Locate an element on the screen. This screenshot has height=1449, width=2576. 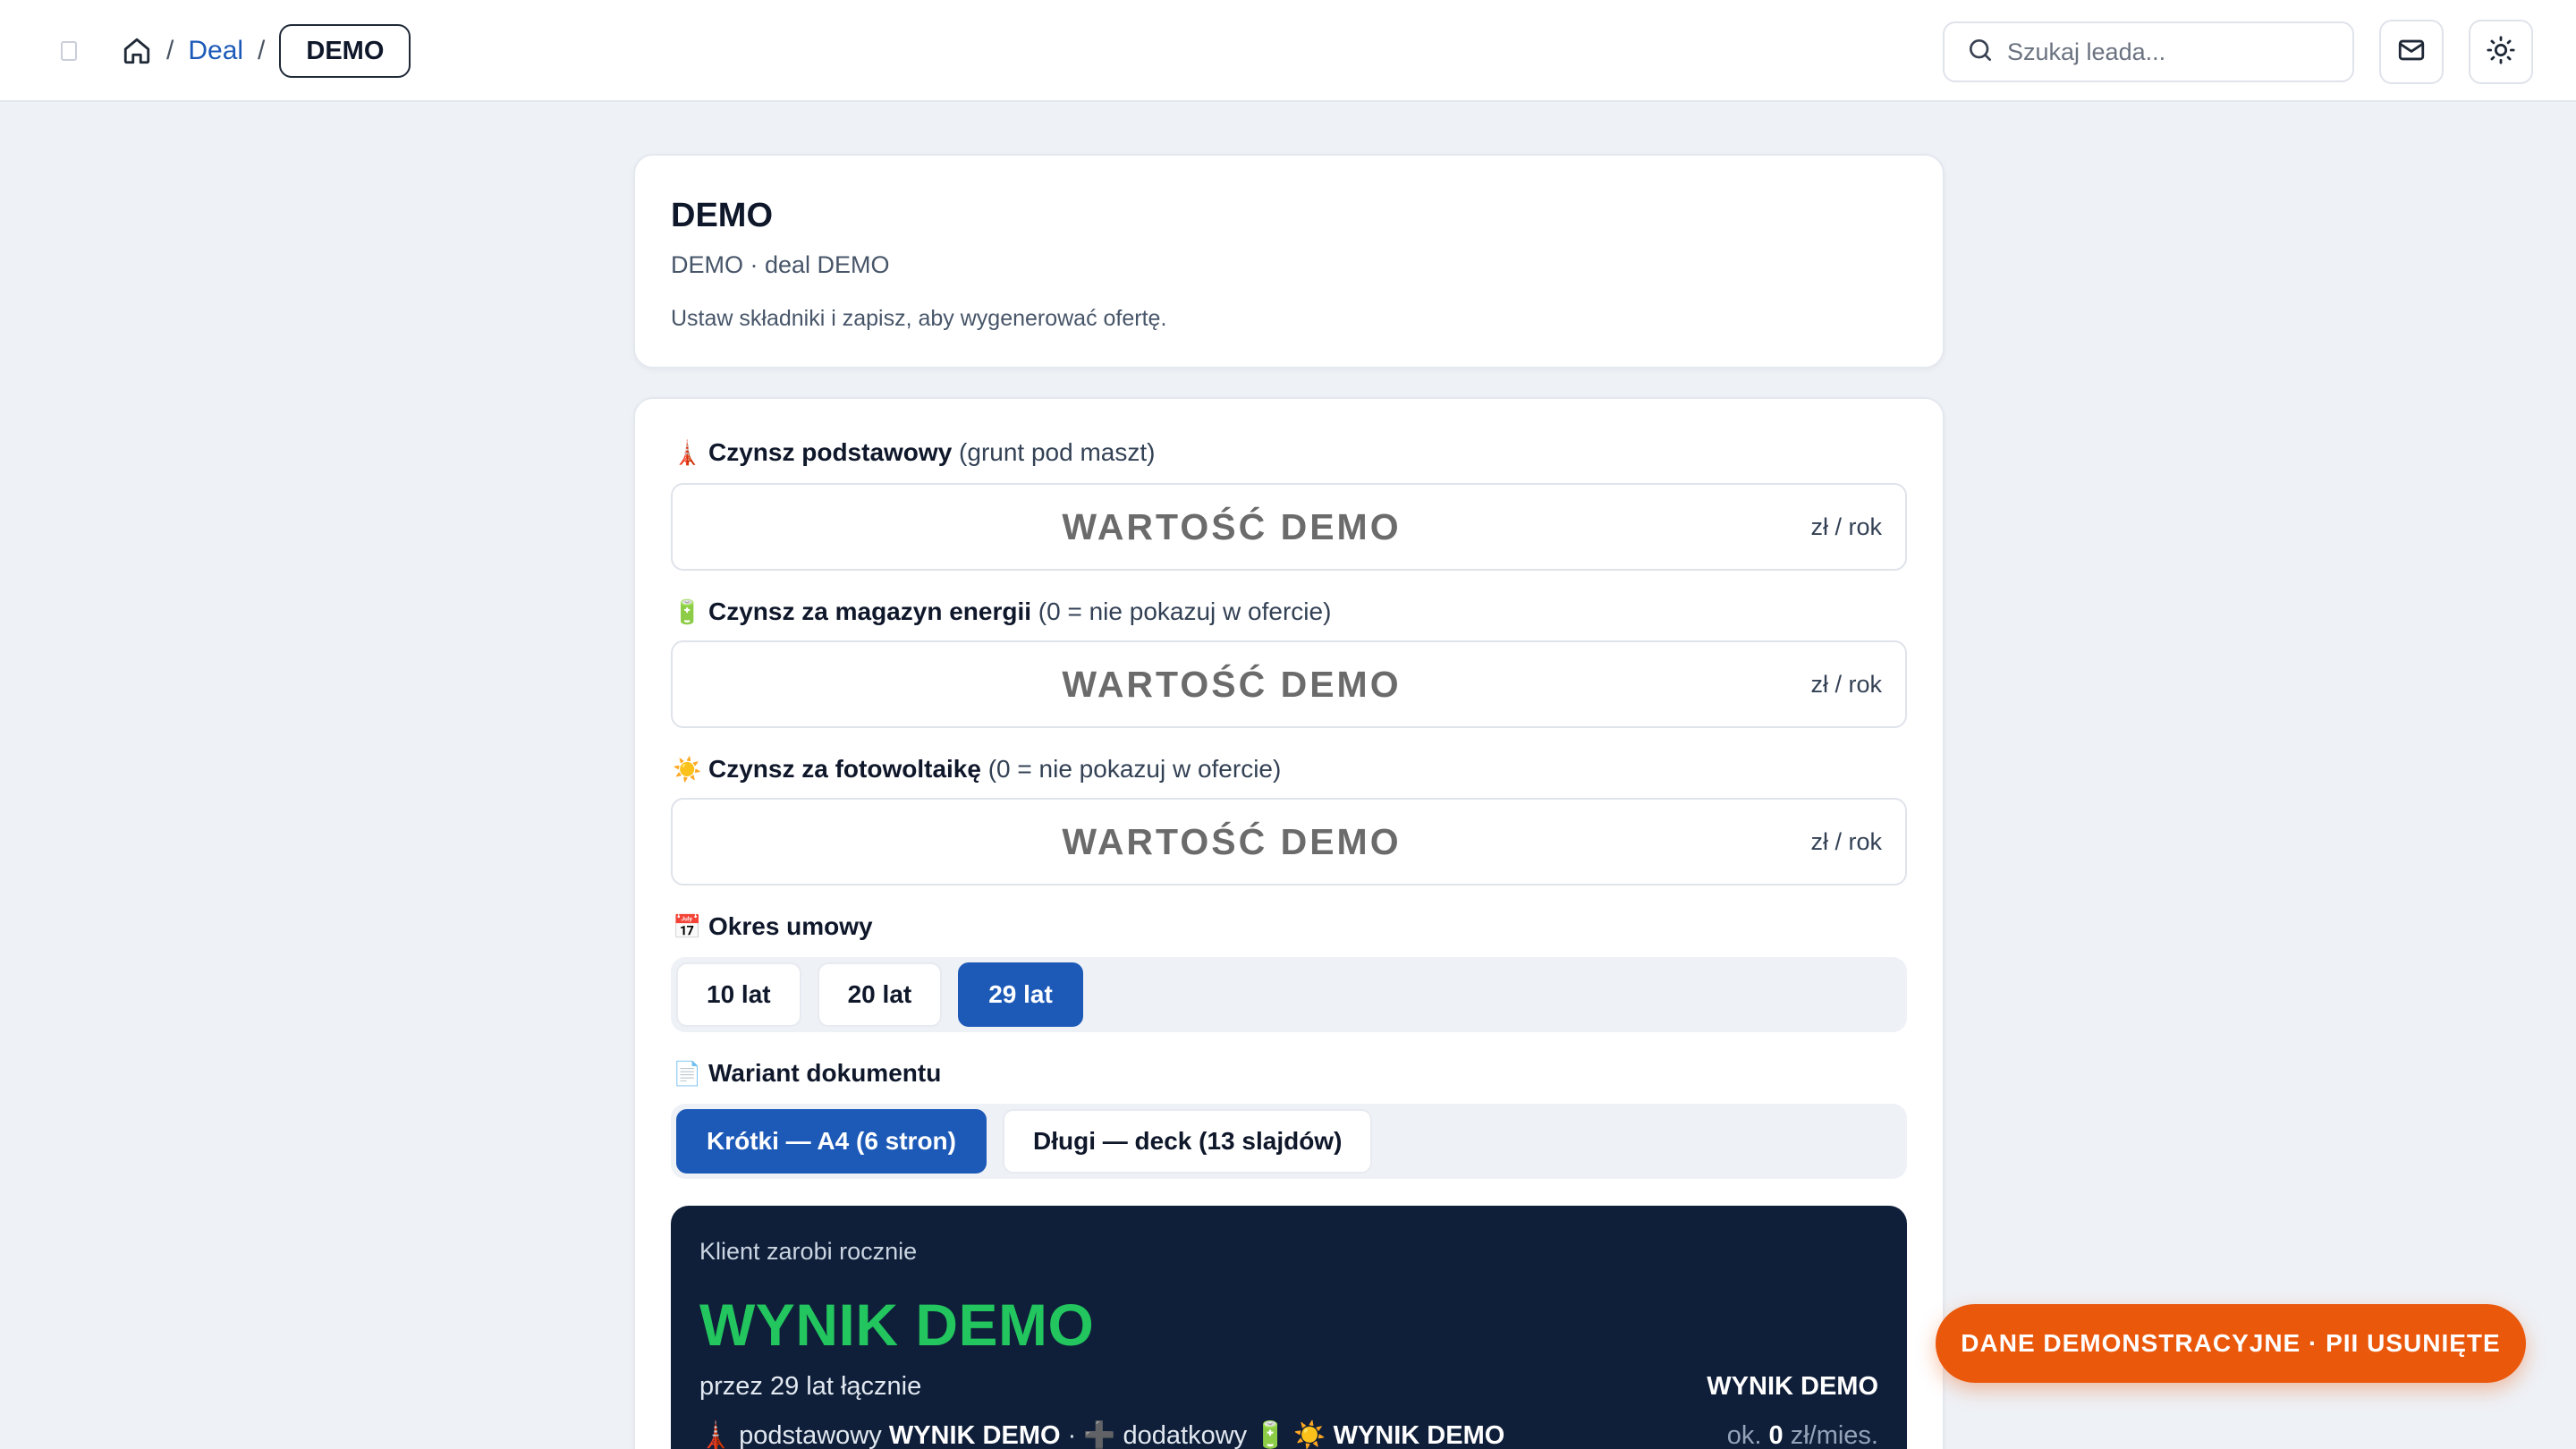
page-title: DEMO is located at coordinates (722, 215).